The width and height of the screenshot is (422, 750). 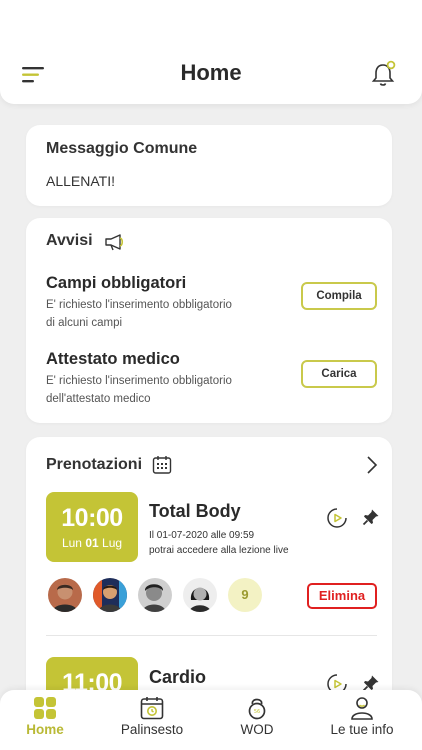 I want to click on lesson-title: Cardio, so click(x=178, y=677).